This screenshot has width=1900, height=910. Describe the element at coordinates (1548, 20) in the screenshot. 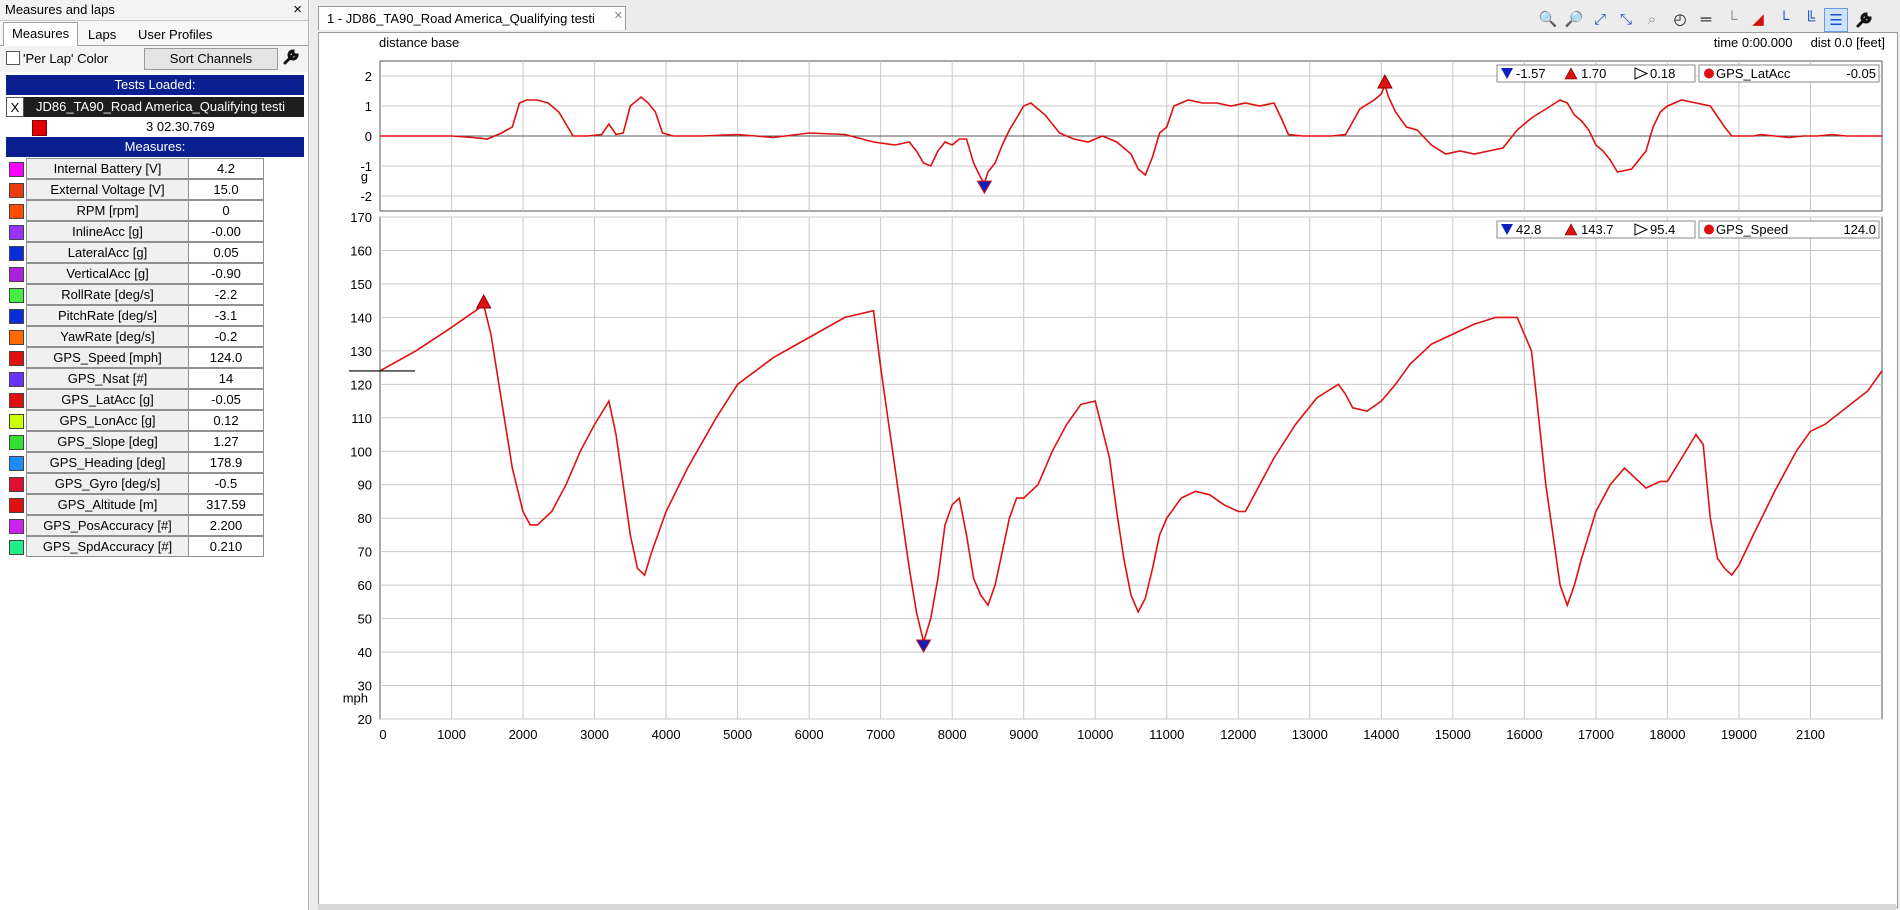

I see `zoom-2d-icon: 🔍` at that location.